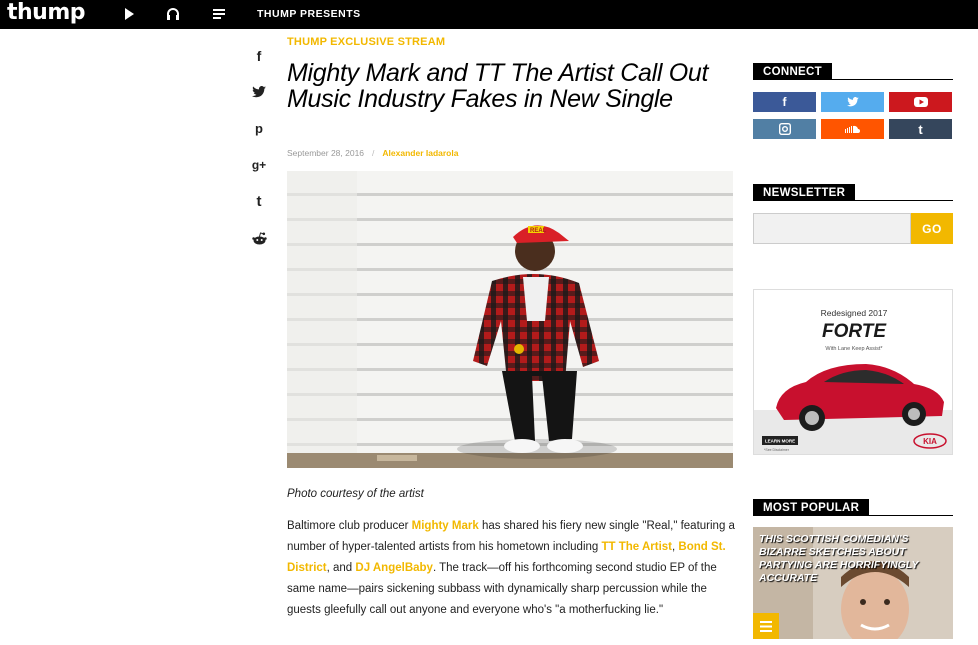 The image size is (978, 645). Describe the element at coordinates (538, 231) in the screenshot. I see `hat-text: REAL` at that location.